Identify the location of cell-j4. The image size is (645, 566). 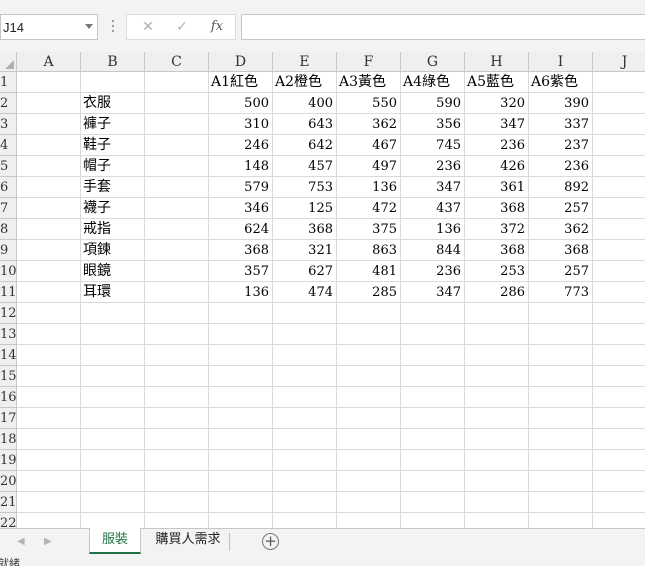
(619, 145).